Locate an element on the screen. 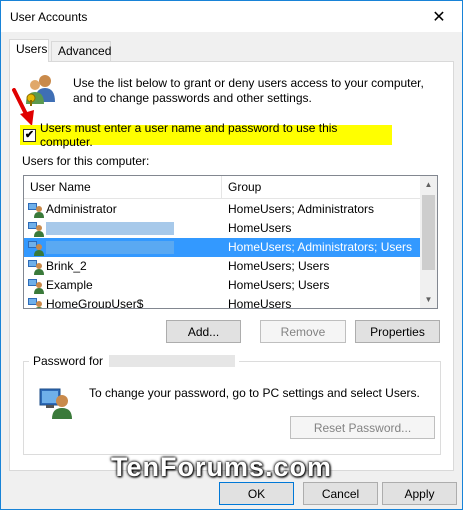 The height and width of the screenshot is (510, 463). apply-button: Apply is located at coordinates (419, 493).